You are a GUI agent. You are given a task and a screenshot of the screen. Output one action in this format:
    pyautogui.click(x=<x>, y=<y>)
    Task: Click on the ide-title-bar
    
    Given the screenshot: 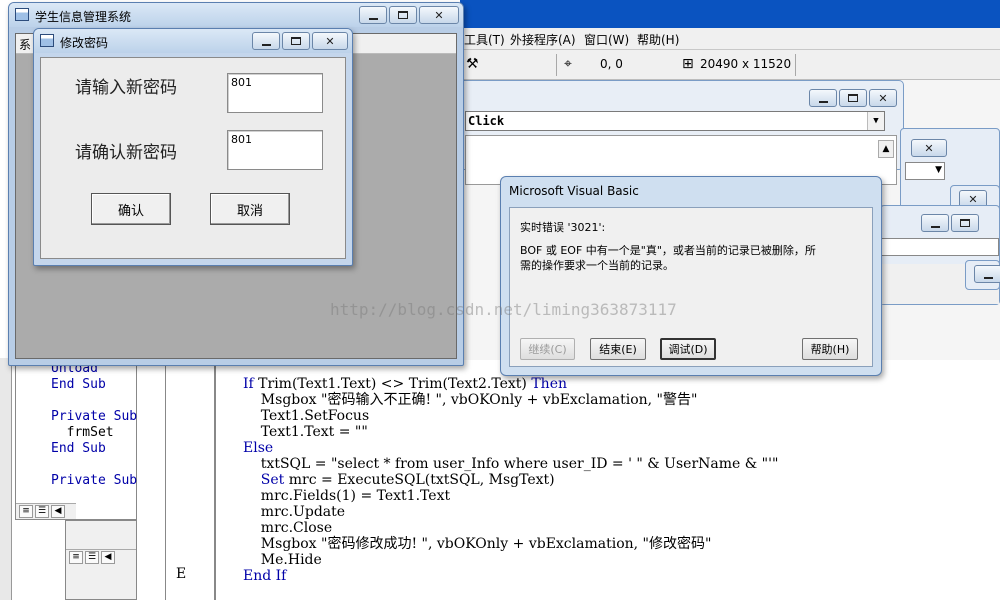 What is the action you would take?
    pyautogui.click(x=730, y=14)
    